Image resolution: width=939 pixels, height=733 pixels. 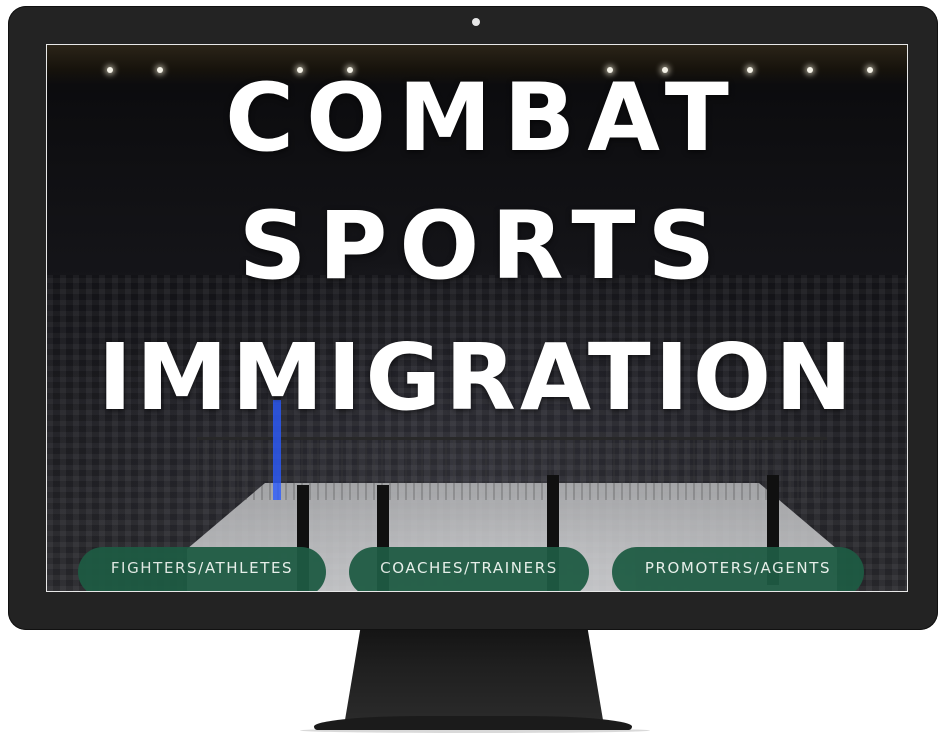 What do you see at coordinates (476, 22) in the screenshot?
I see `camera-icon` at bounding box center [476, 22].